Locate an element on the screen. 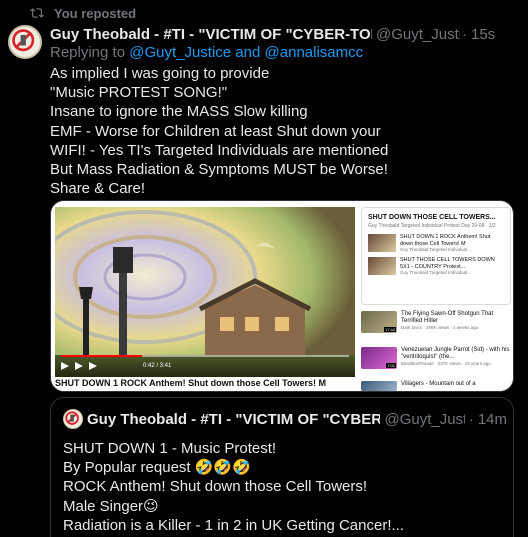 The height and width of the screenshot is (537, 528). repost-indicator: You reposted is located at coordinates (83, 13).